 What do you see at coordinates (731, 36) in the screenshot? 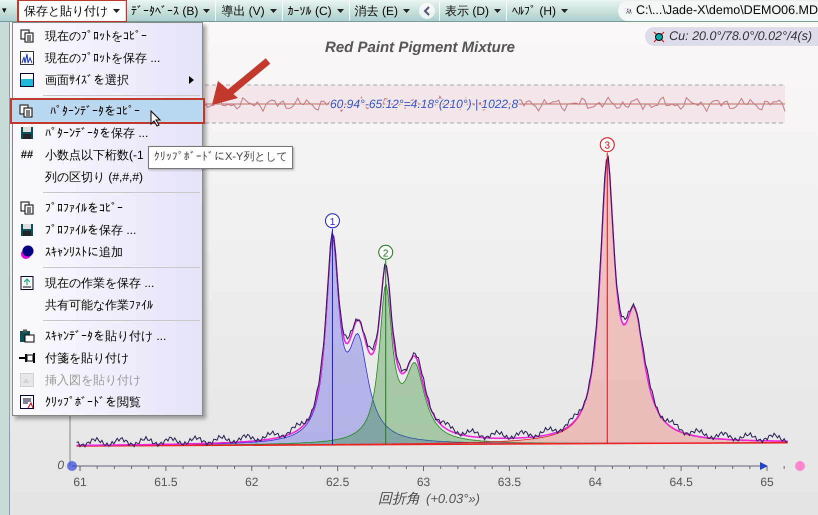
I see `radiation-source-label: Cu: 20.0°/78.0°/0.02°/4(s)` at bounding box center [731, 36].